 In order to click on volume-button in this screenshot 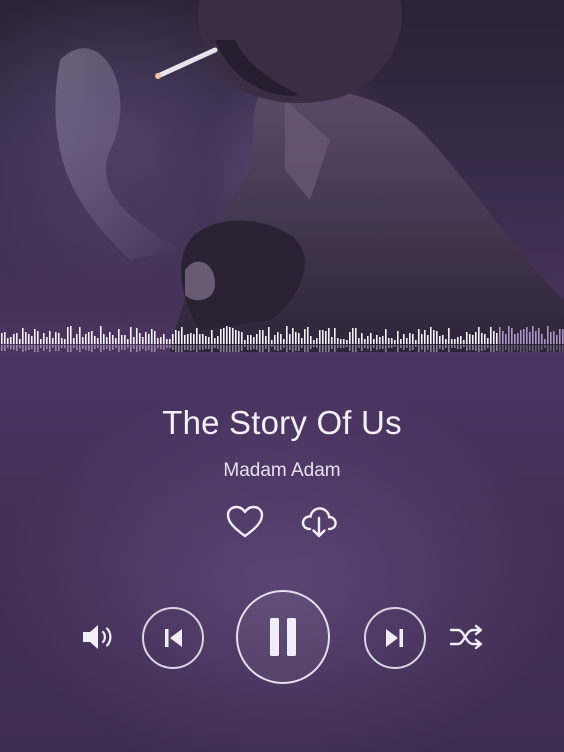, I will do `click(98, 637)`.